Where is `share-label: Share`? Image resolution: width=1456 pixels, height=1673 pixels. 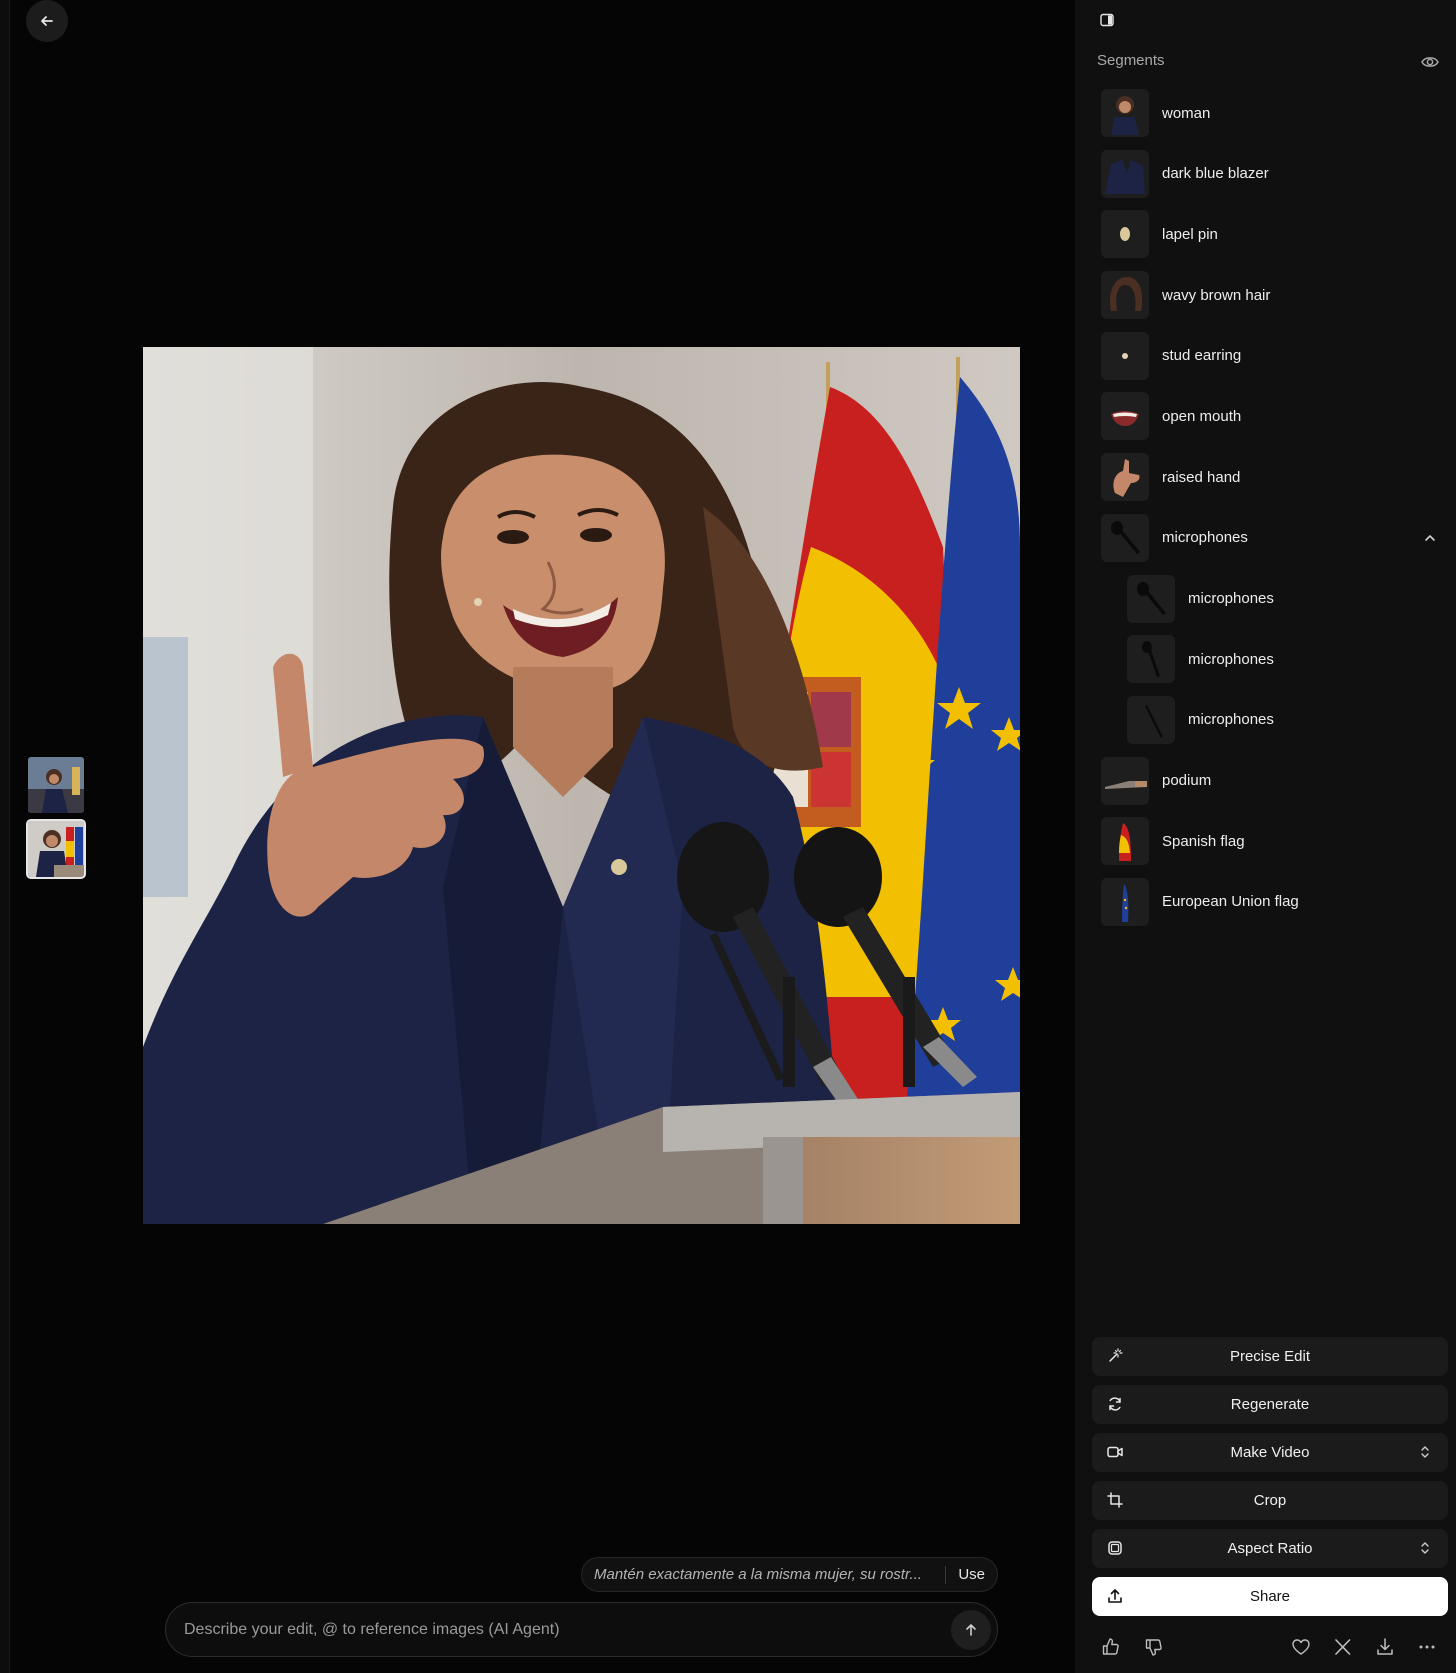 share-label: Share is located at coordinates (1270, 1596).